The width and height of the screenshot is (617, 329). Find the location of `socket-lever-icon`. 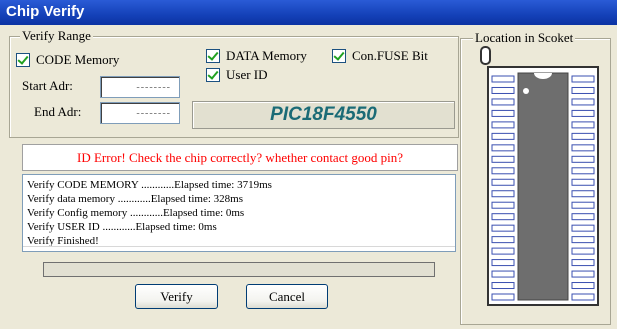

socket-lever-icon is located at coordinates (485, 55).